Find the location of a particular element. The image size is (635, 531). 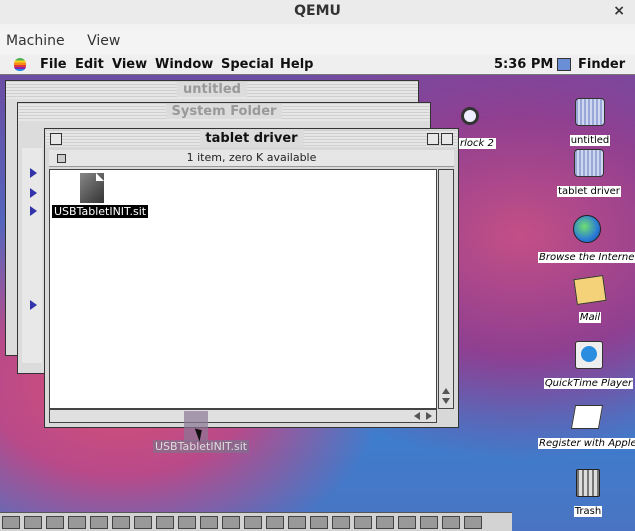

window-system-folder-title: System Folder is located at coordinates (224, 111).